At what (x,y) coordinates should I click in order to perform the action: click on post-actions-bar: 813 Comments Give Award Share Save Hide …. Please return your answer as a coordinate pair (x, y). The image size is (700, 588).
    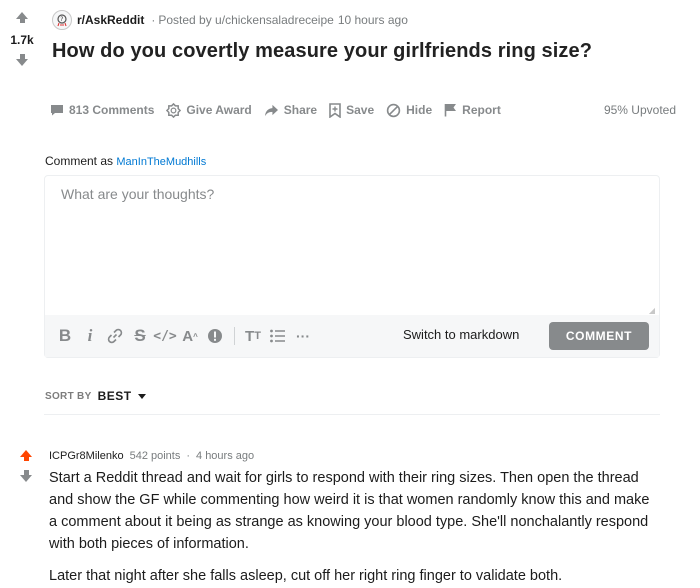
    Looking at the image, I should click on (370, 110).